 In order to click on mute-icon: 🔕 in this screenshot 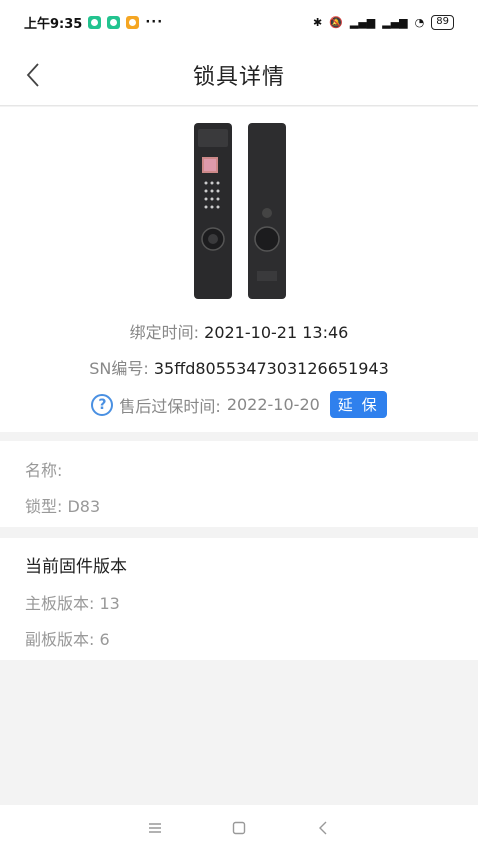, I will do `click(336, 22)`.